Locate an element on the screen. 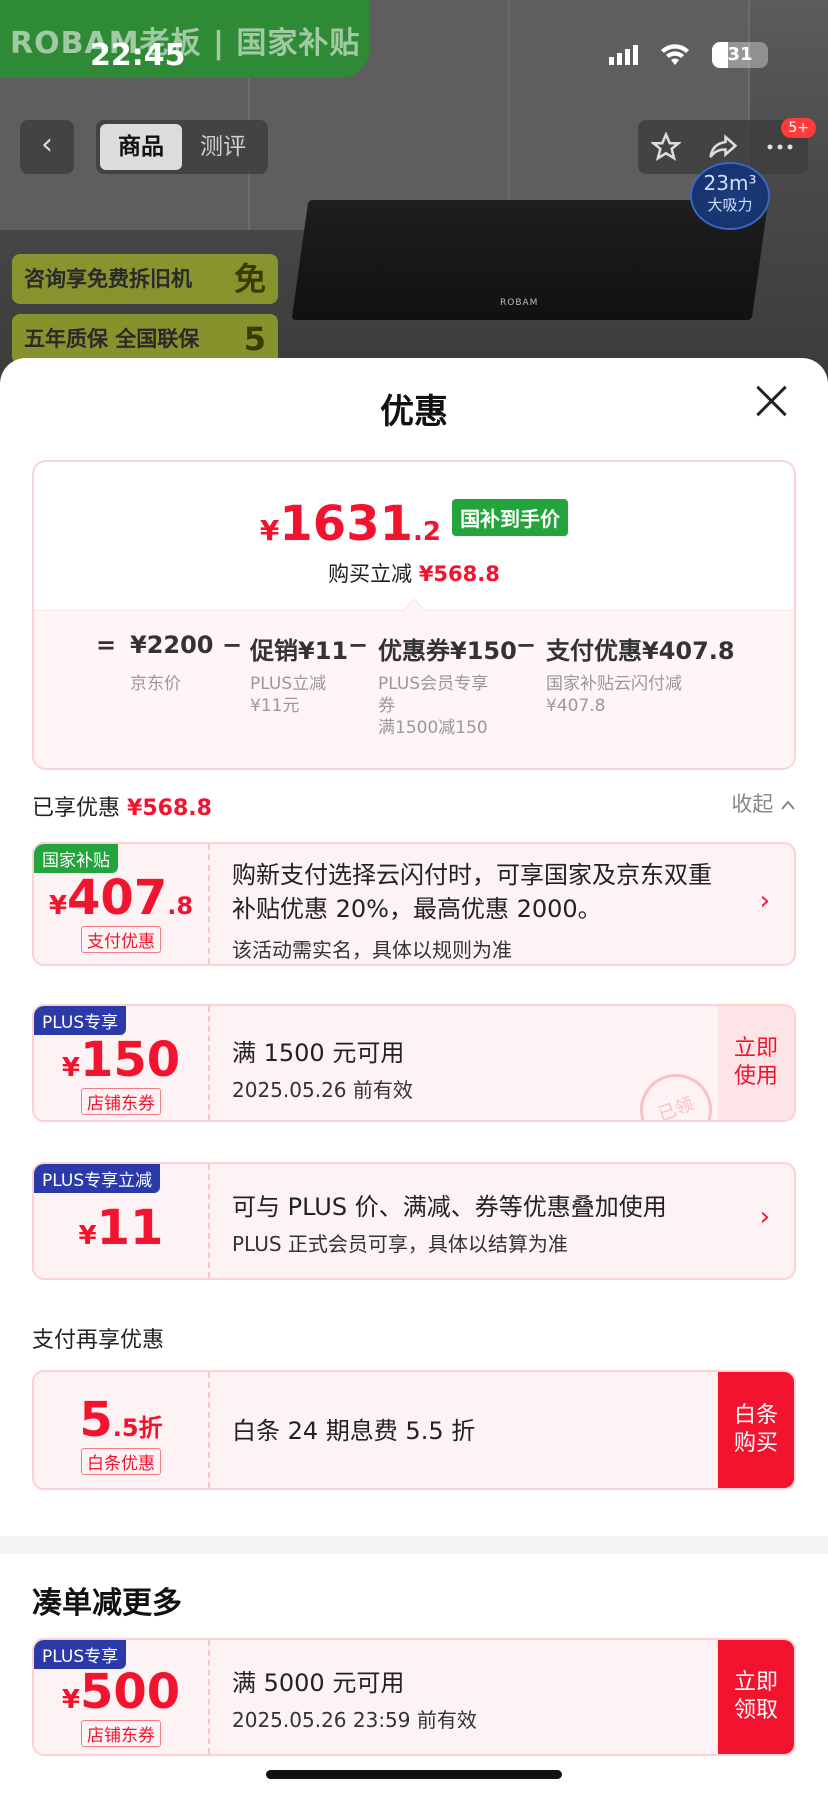  product-tab-switch: 商品 测评 is located at coordinates (182, 147).